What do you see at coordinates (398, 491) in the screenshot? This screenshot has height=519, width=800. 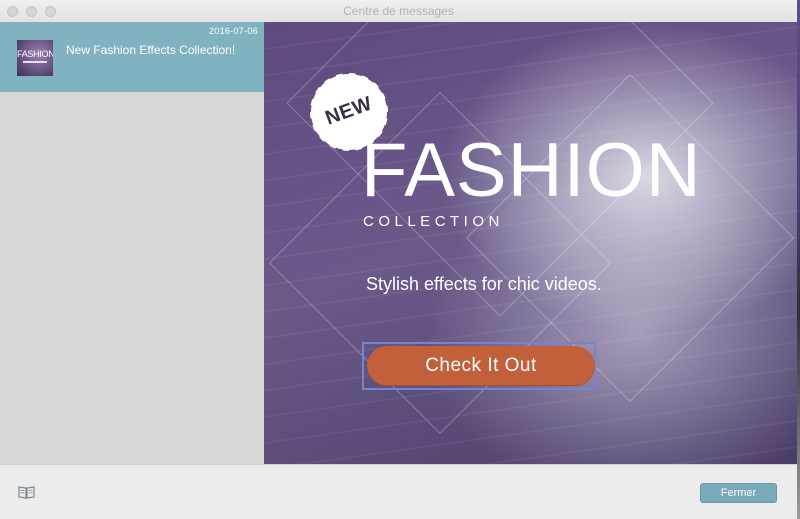 I see `footer-bar: Fermer` at bounding box center [398, 491].